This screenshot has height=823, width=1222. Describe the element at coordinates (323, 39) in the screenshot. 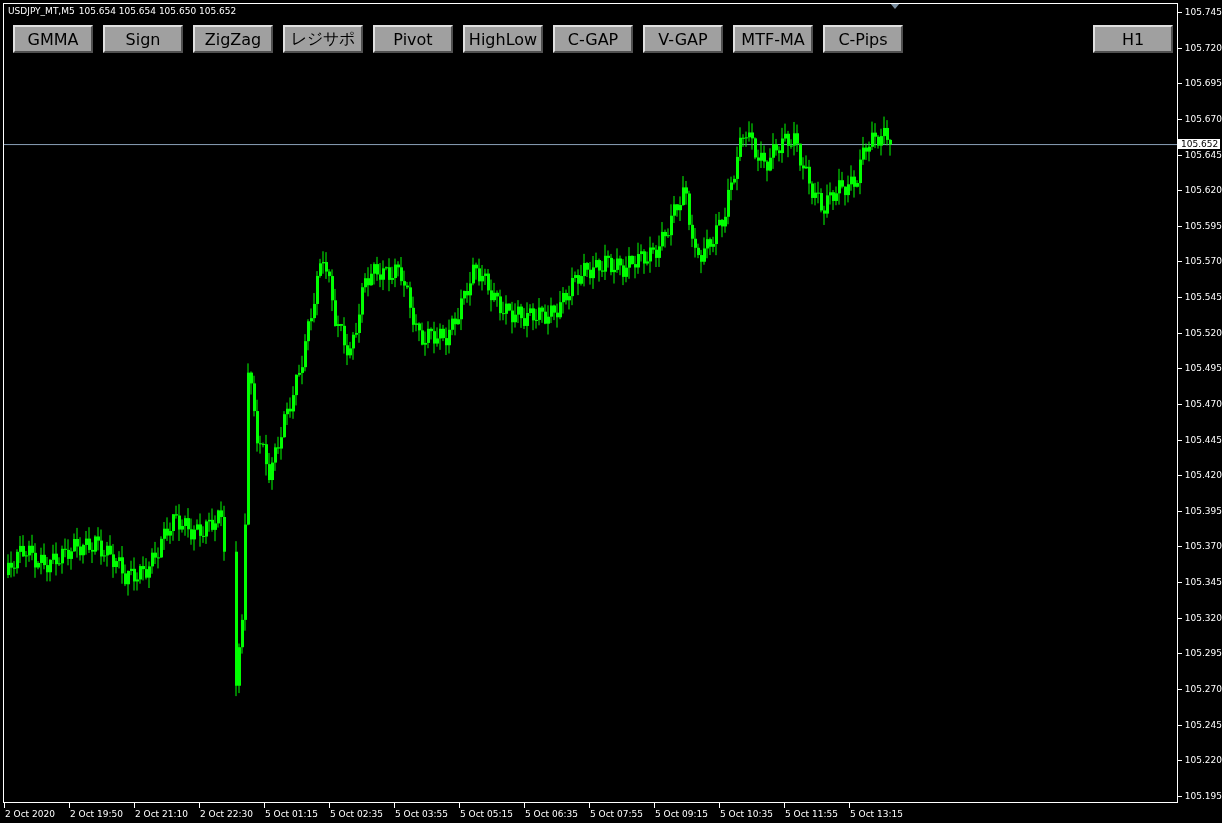

I see `indicator-button: レジサポ` at that location.